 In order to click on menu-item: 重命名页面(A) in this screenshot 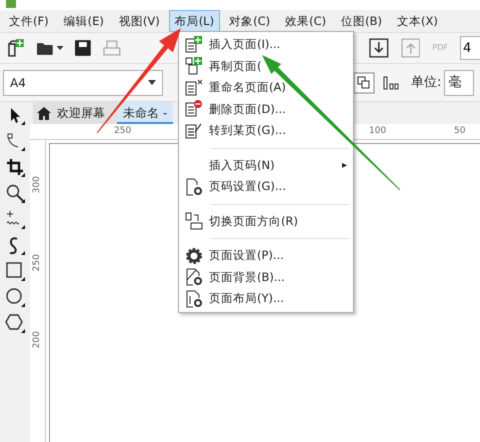, I will do `click(247, 87)`.